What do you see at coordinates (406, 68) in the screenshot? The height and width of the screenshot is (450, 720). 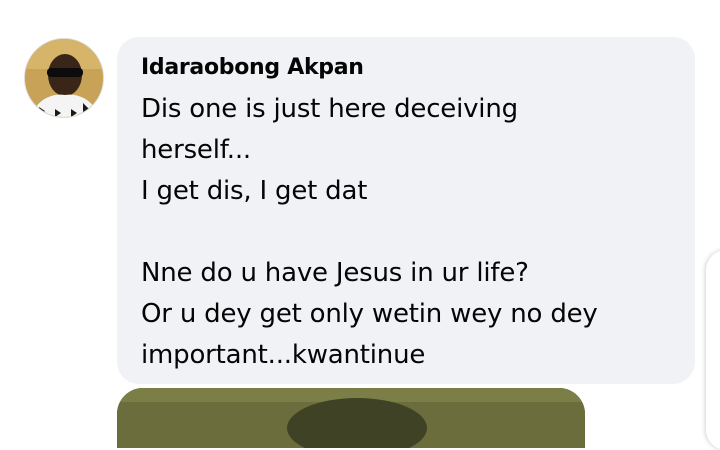 I see `comment-author-name: Idaraobong Akpan` at bounding box center [406, 68].